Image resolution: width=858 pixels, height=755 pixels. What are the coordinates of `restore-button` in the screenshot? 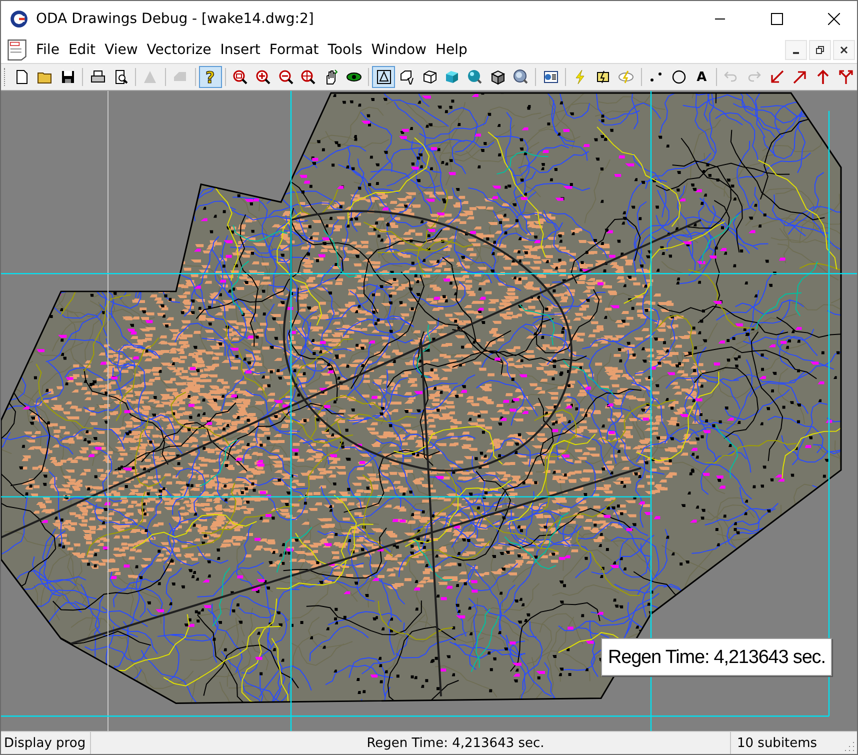 It's located at (820, 50).